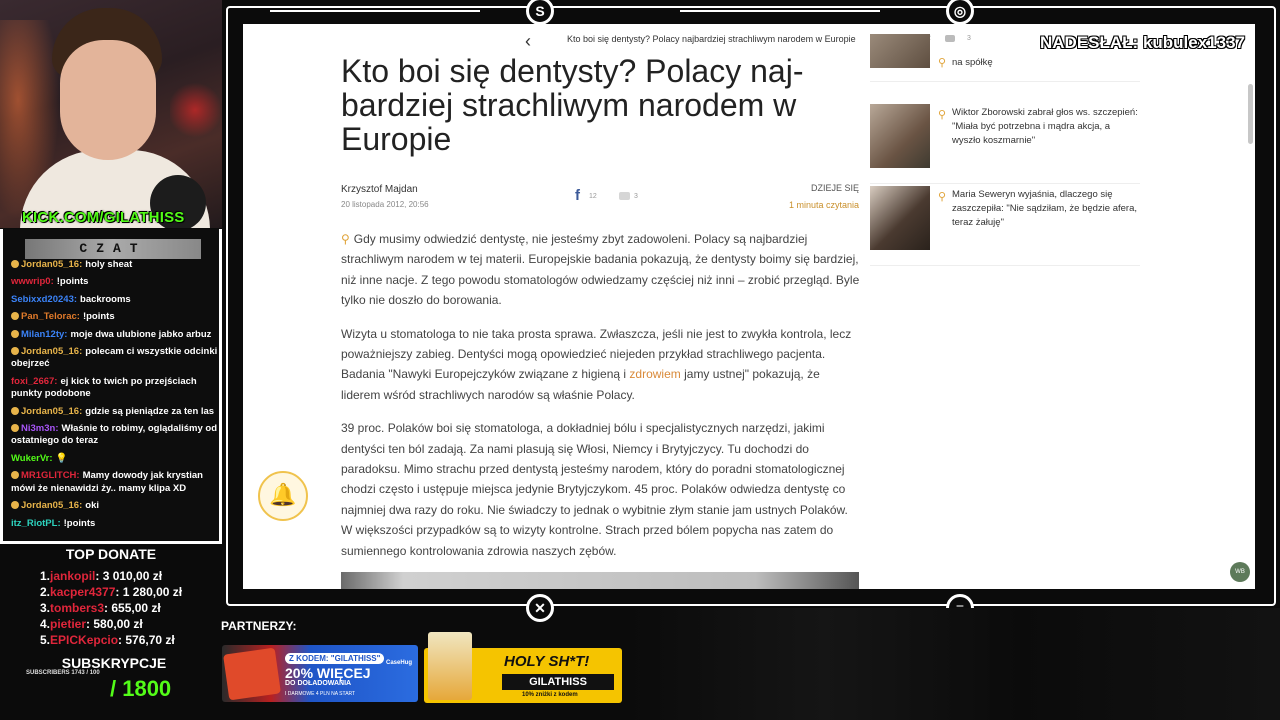  What do you see at coordinates (40, 429) in the screenshot?
I see `chat-username: Ni3m3n:` at bounding box center [40, 429].